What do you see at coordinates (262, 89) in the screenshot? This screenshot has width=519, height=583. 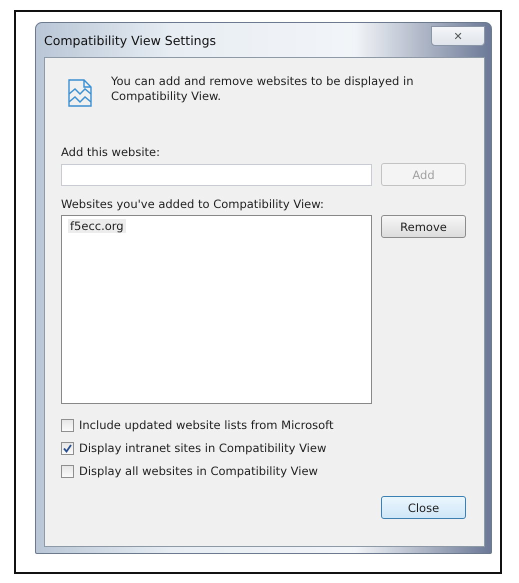 I see `intro-text: You can add and remove websites to be displayed in Compatibility View.` at bounding box center [262, 89].